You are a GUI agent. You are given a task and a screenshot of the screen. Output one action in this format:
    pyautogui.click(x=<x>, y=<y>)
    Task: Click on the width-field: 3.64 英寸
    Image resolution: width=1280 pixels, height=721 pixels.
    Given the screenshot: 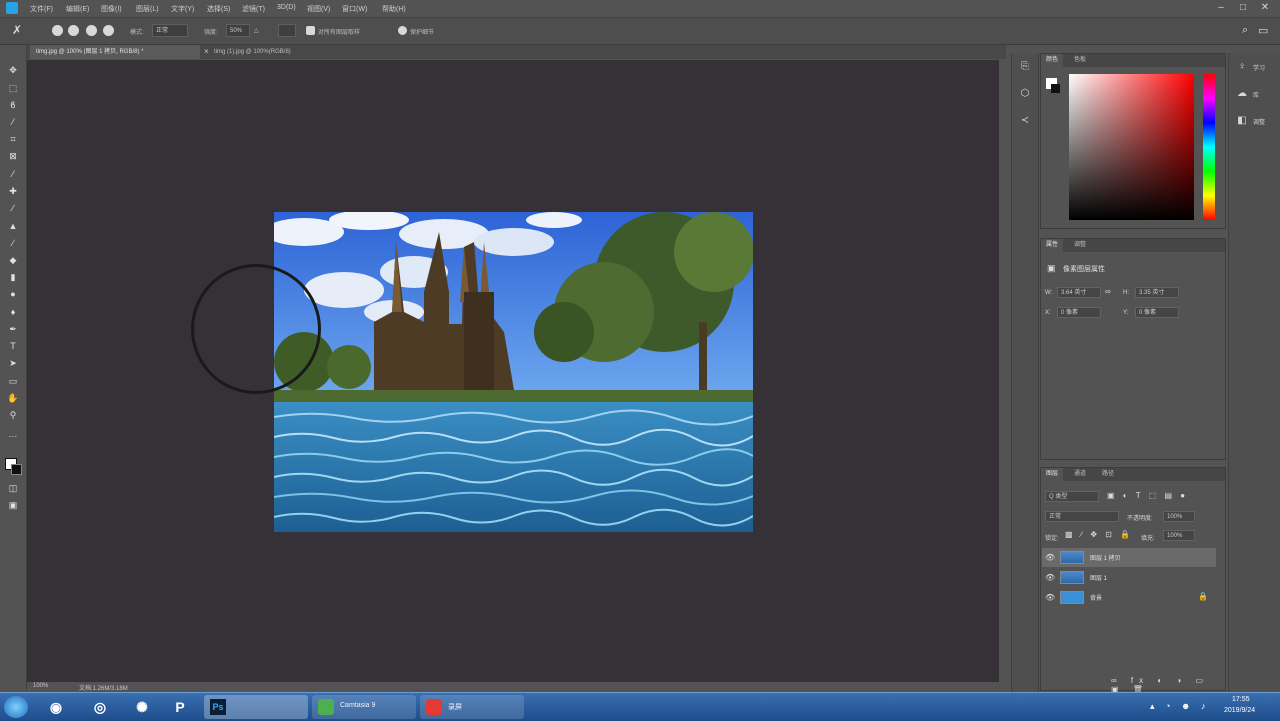 What is the action you would take?
    pyautogui.click(x=1079, y=292)
    